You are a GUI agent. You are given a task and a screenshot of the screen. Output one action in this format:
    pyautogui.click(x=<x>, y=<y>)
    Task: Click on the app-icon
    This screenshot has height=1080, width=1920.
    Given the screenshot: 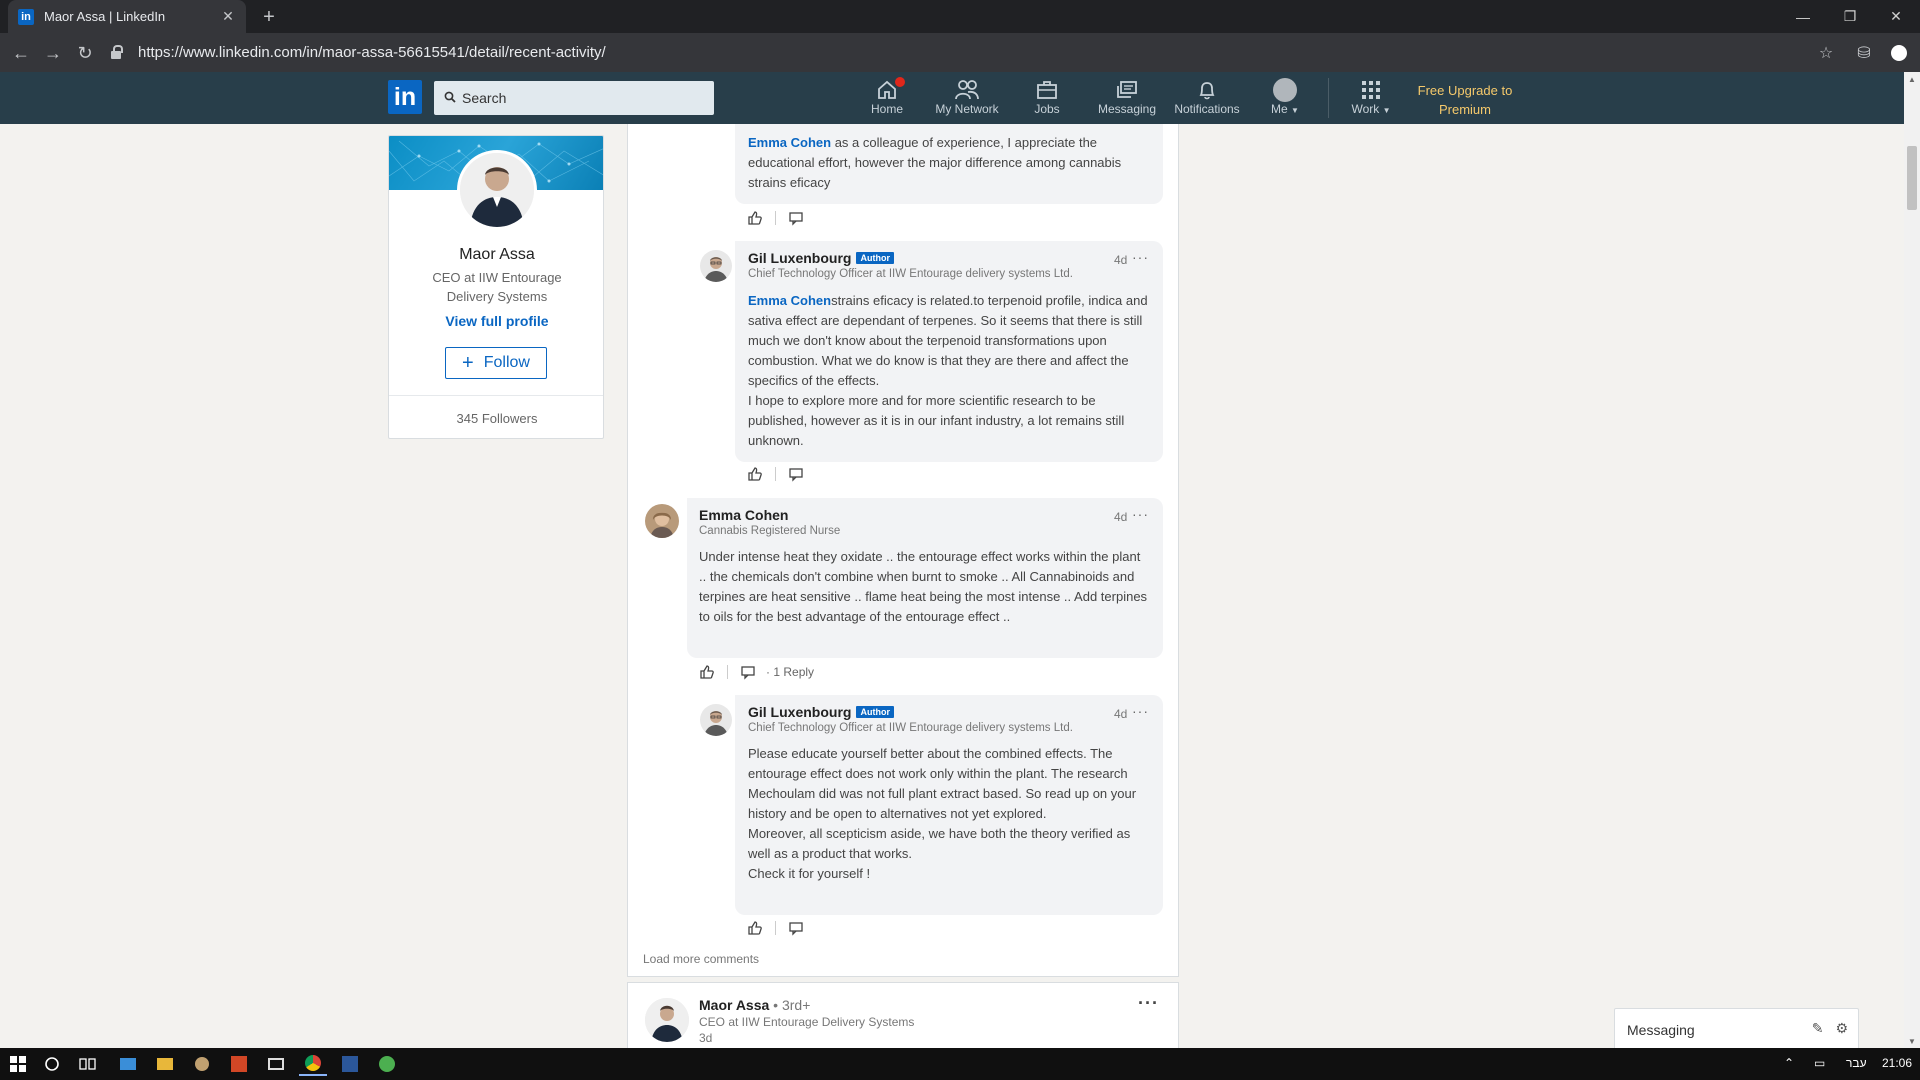 What is the action you would take?
    pyautogui.click(x=202, y=1064)
    